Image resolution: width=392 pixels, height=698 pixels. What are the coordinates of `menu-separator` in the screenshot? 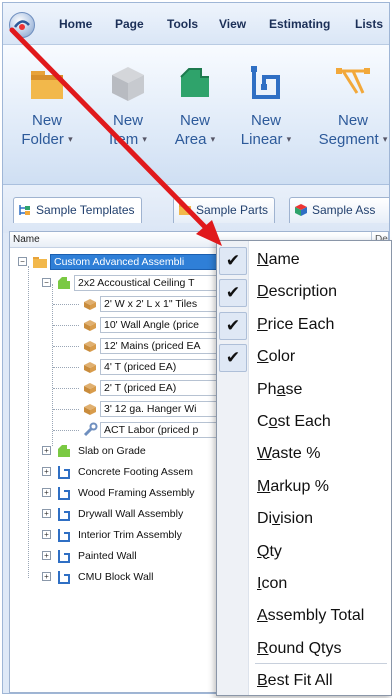 It's located at (321, 664).